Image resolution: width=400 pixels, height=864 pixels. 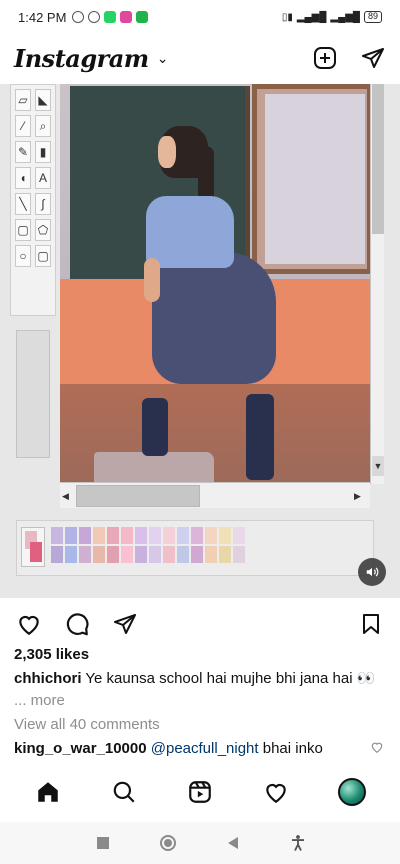 What do you see at coordinates (371, 624) in the screenshot?
I see `save-button` at bounding box center [371, 624].